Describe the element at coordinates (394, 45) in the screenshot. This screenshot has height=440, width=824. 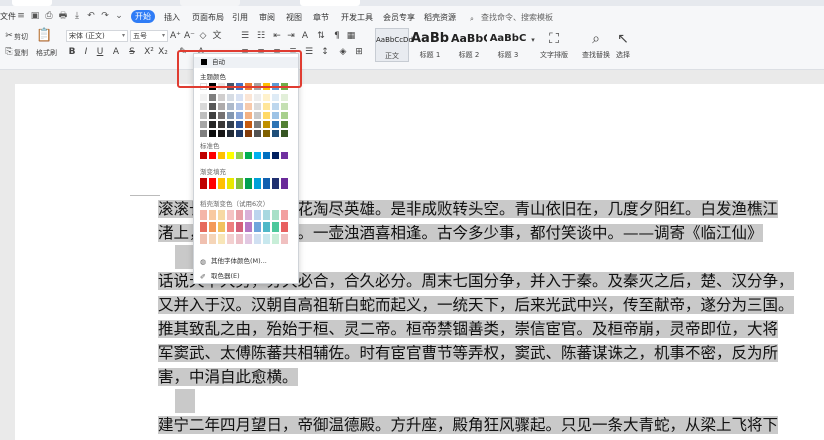
I see `style-normal: AaBbCcDd 正文` at that location.